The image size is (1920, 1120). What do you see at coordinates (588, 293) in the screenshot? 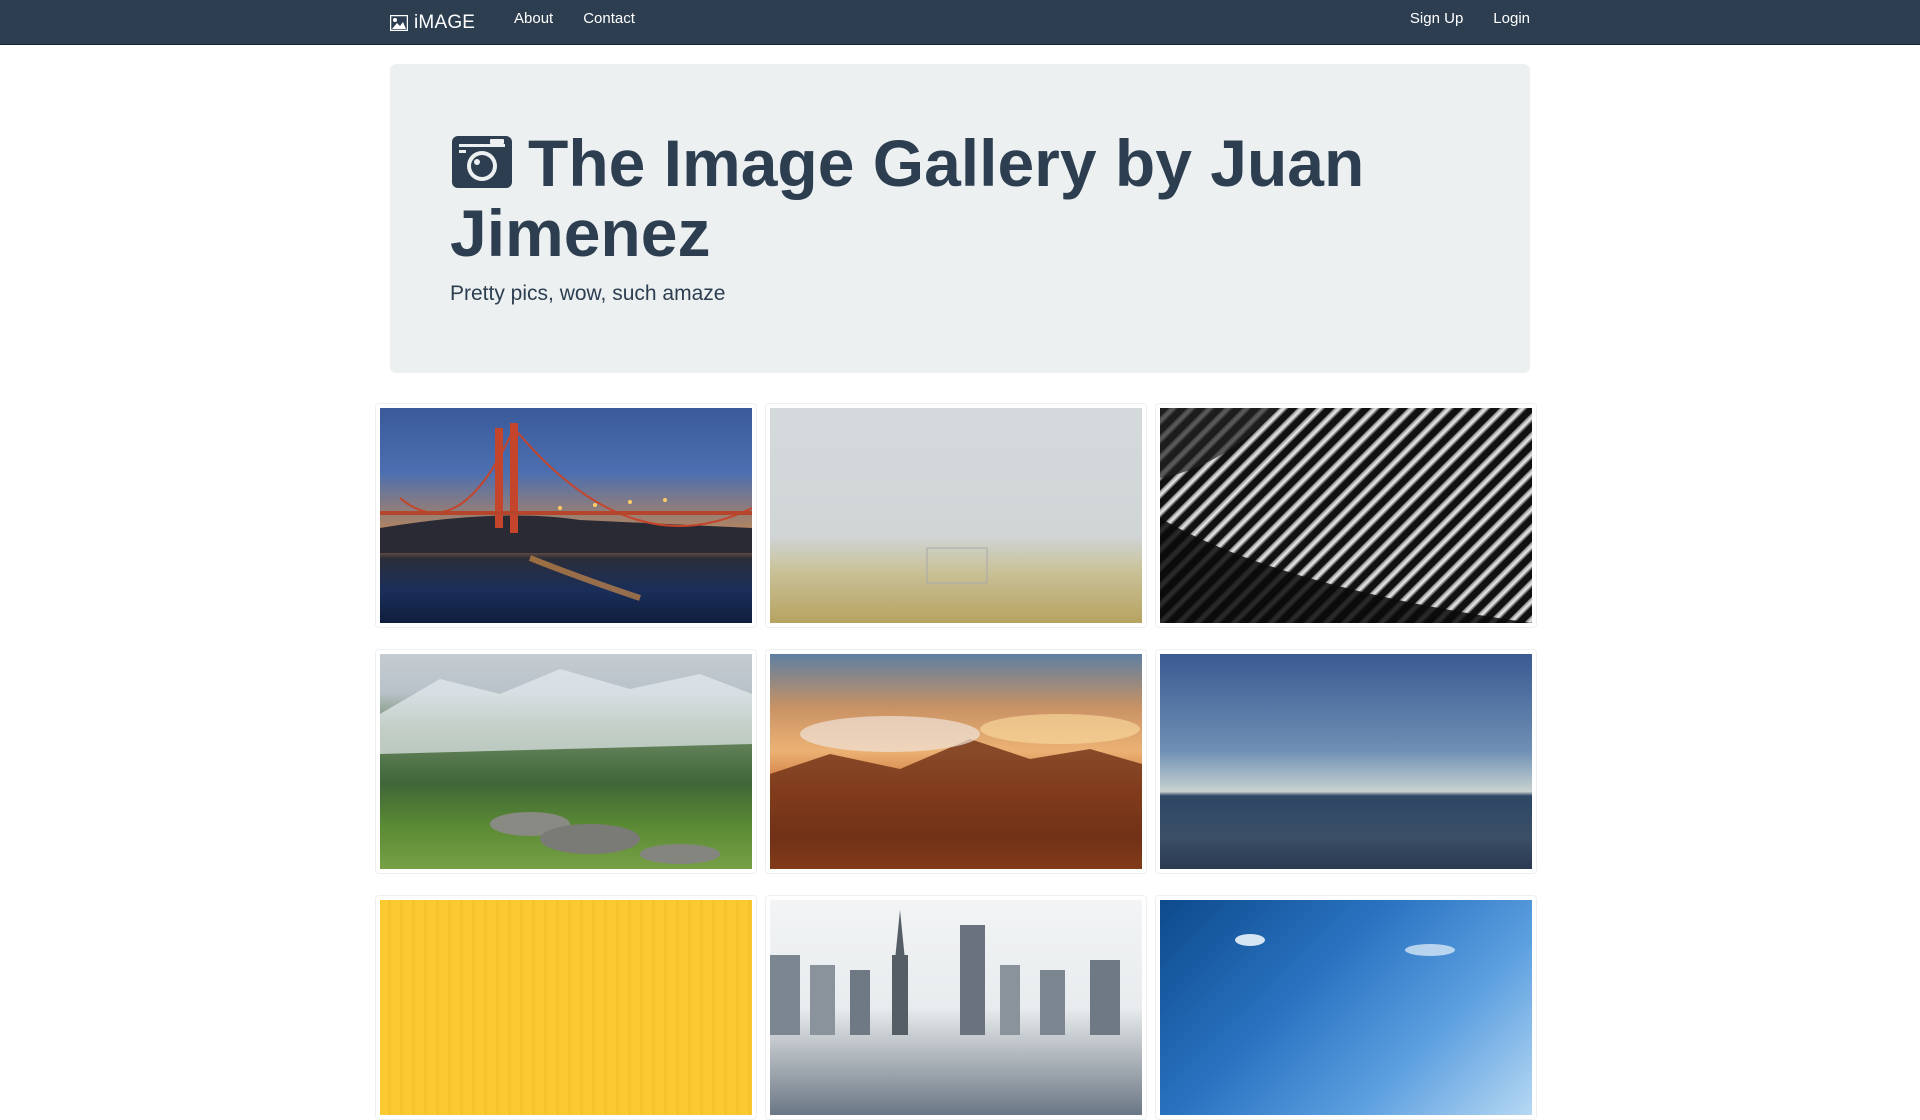
I see `page-subtitle: Pretty pics, wow, such amaze` at bounding box center [588, 293].